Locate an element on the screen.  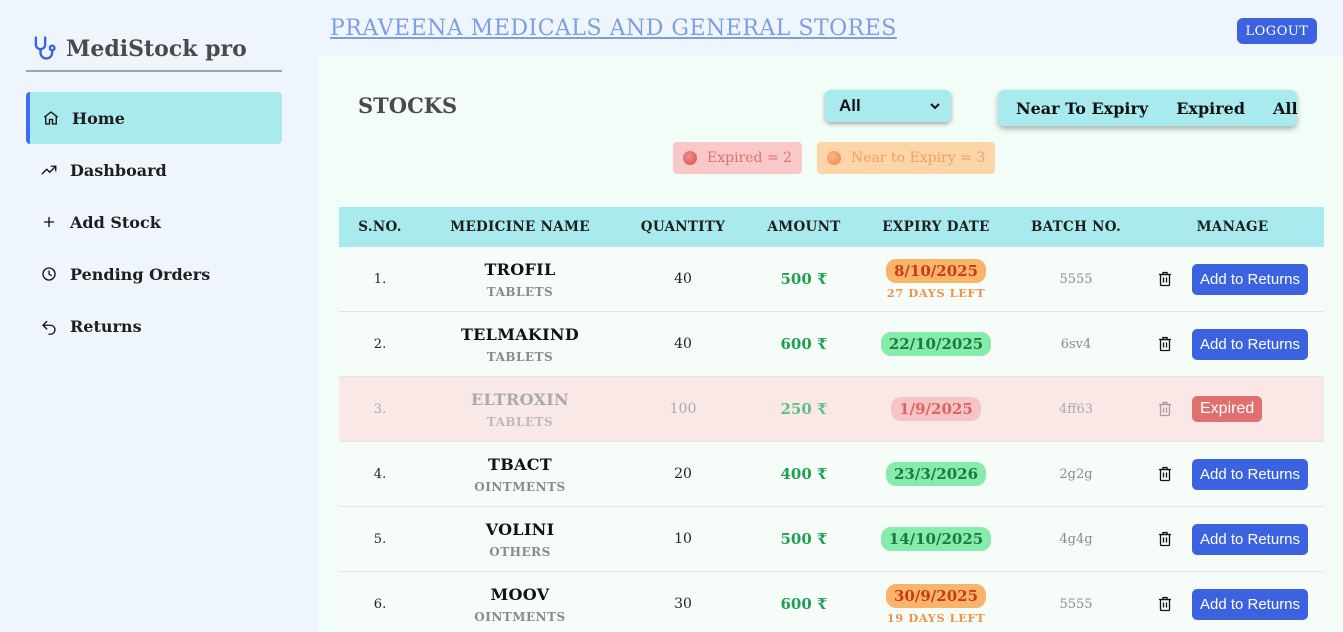
medicine-name: ELTROXIN is located at coordinates (520, 399).